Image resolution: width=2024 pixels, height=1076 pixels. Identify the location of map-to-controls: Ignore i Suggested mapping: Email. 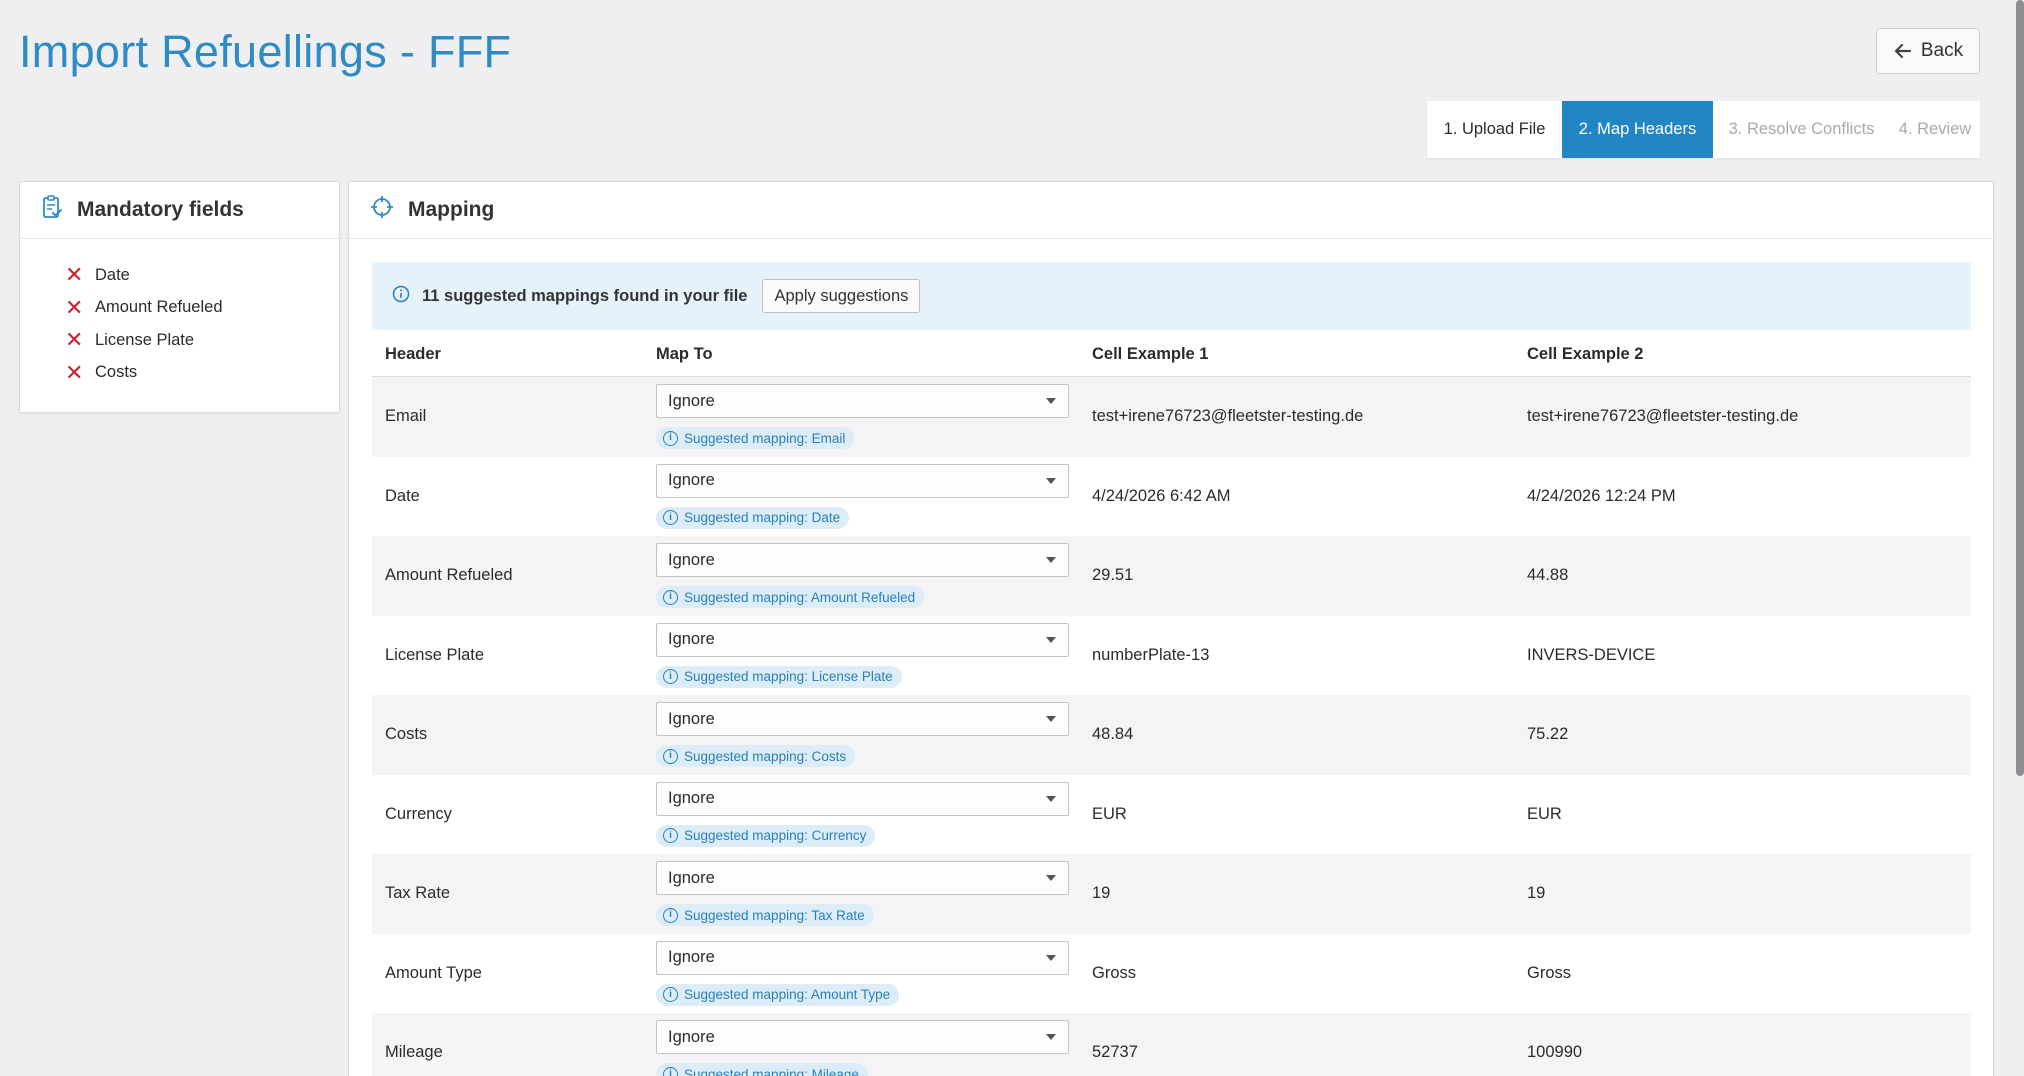
(867, 417).